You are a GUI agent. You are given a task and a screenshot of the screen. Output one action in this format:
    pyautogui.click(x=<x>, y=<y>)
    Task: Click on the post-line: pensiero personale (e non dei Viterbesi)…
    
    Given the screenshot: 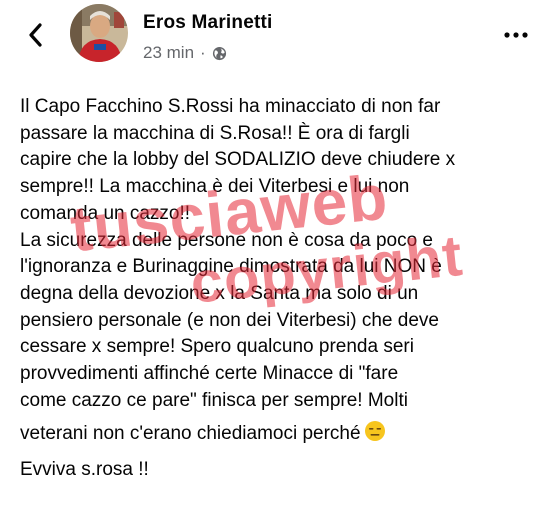 What is the action you would take?
    pyautogui.click(x=229, y=320)
    